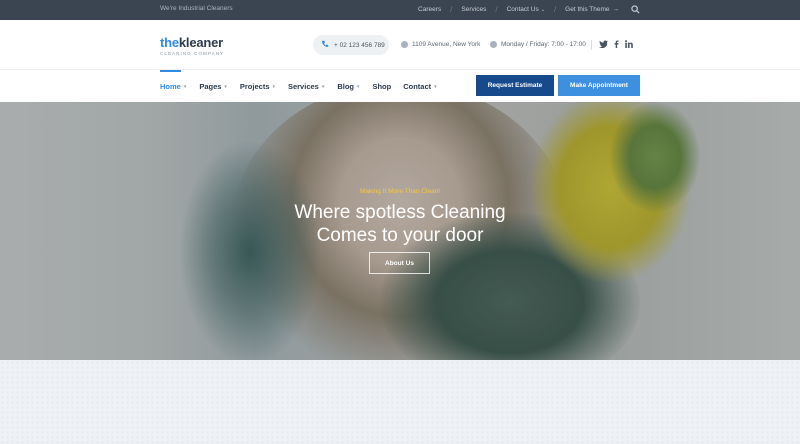  I want to click on site-logo: thekleaner CLEANING COMPANY, so click(192, 46).